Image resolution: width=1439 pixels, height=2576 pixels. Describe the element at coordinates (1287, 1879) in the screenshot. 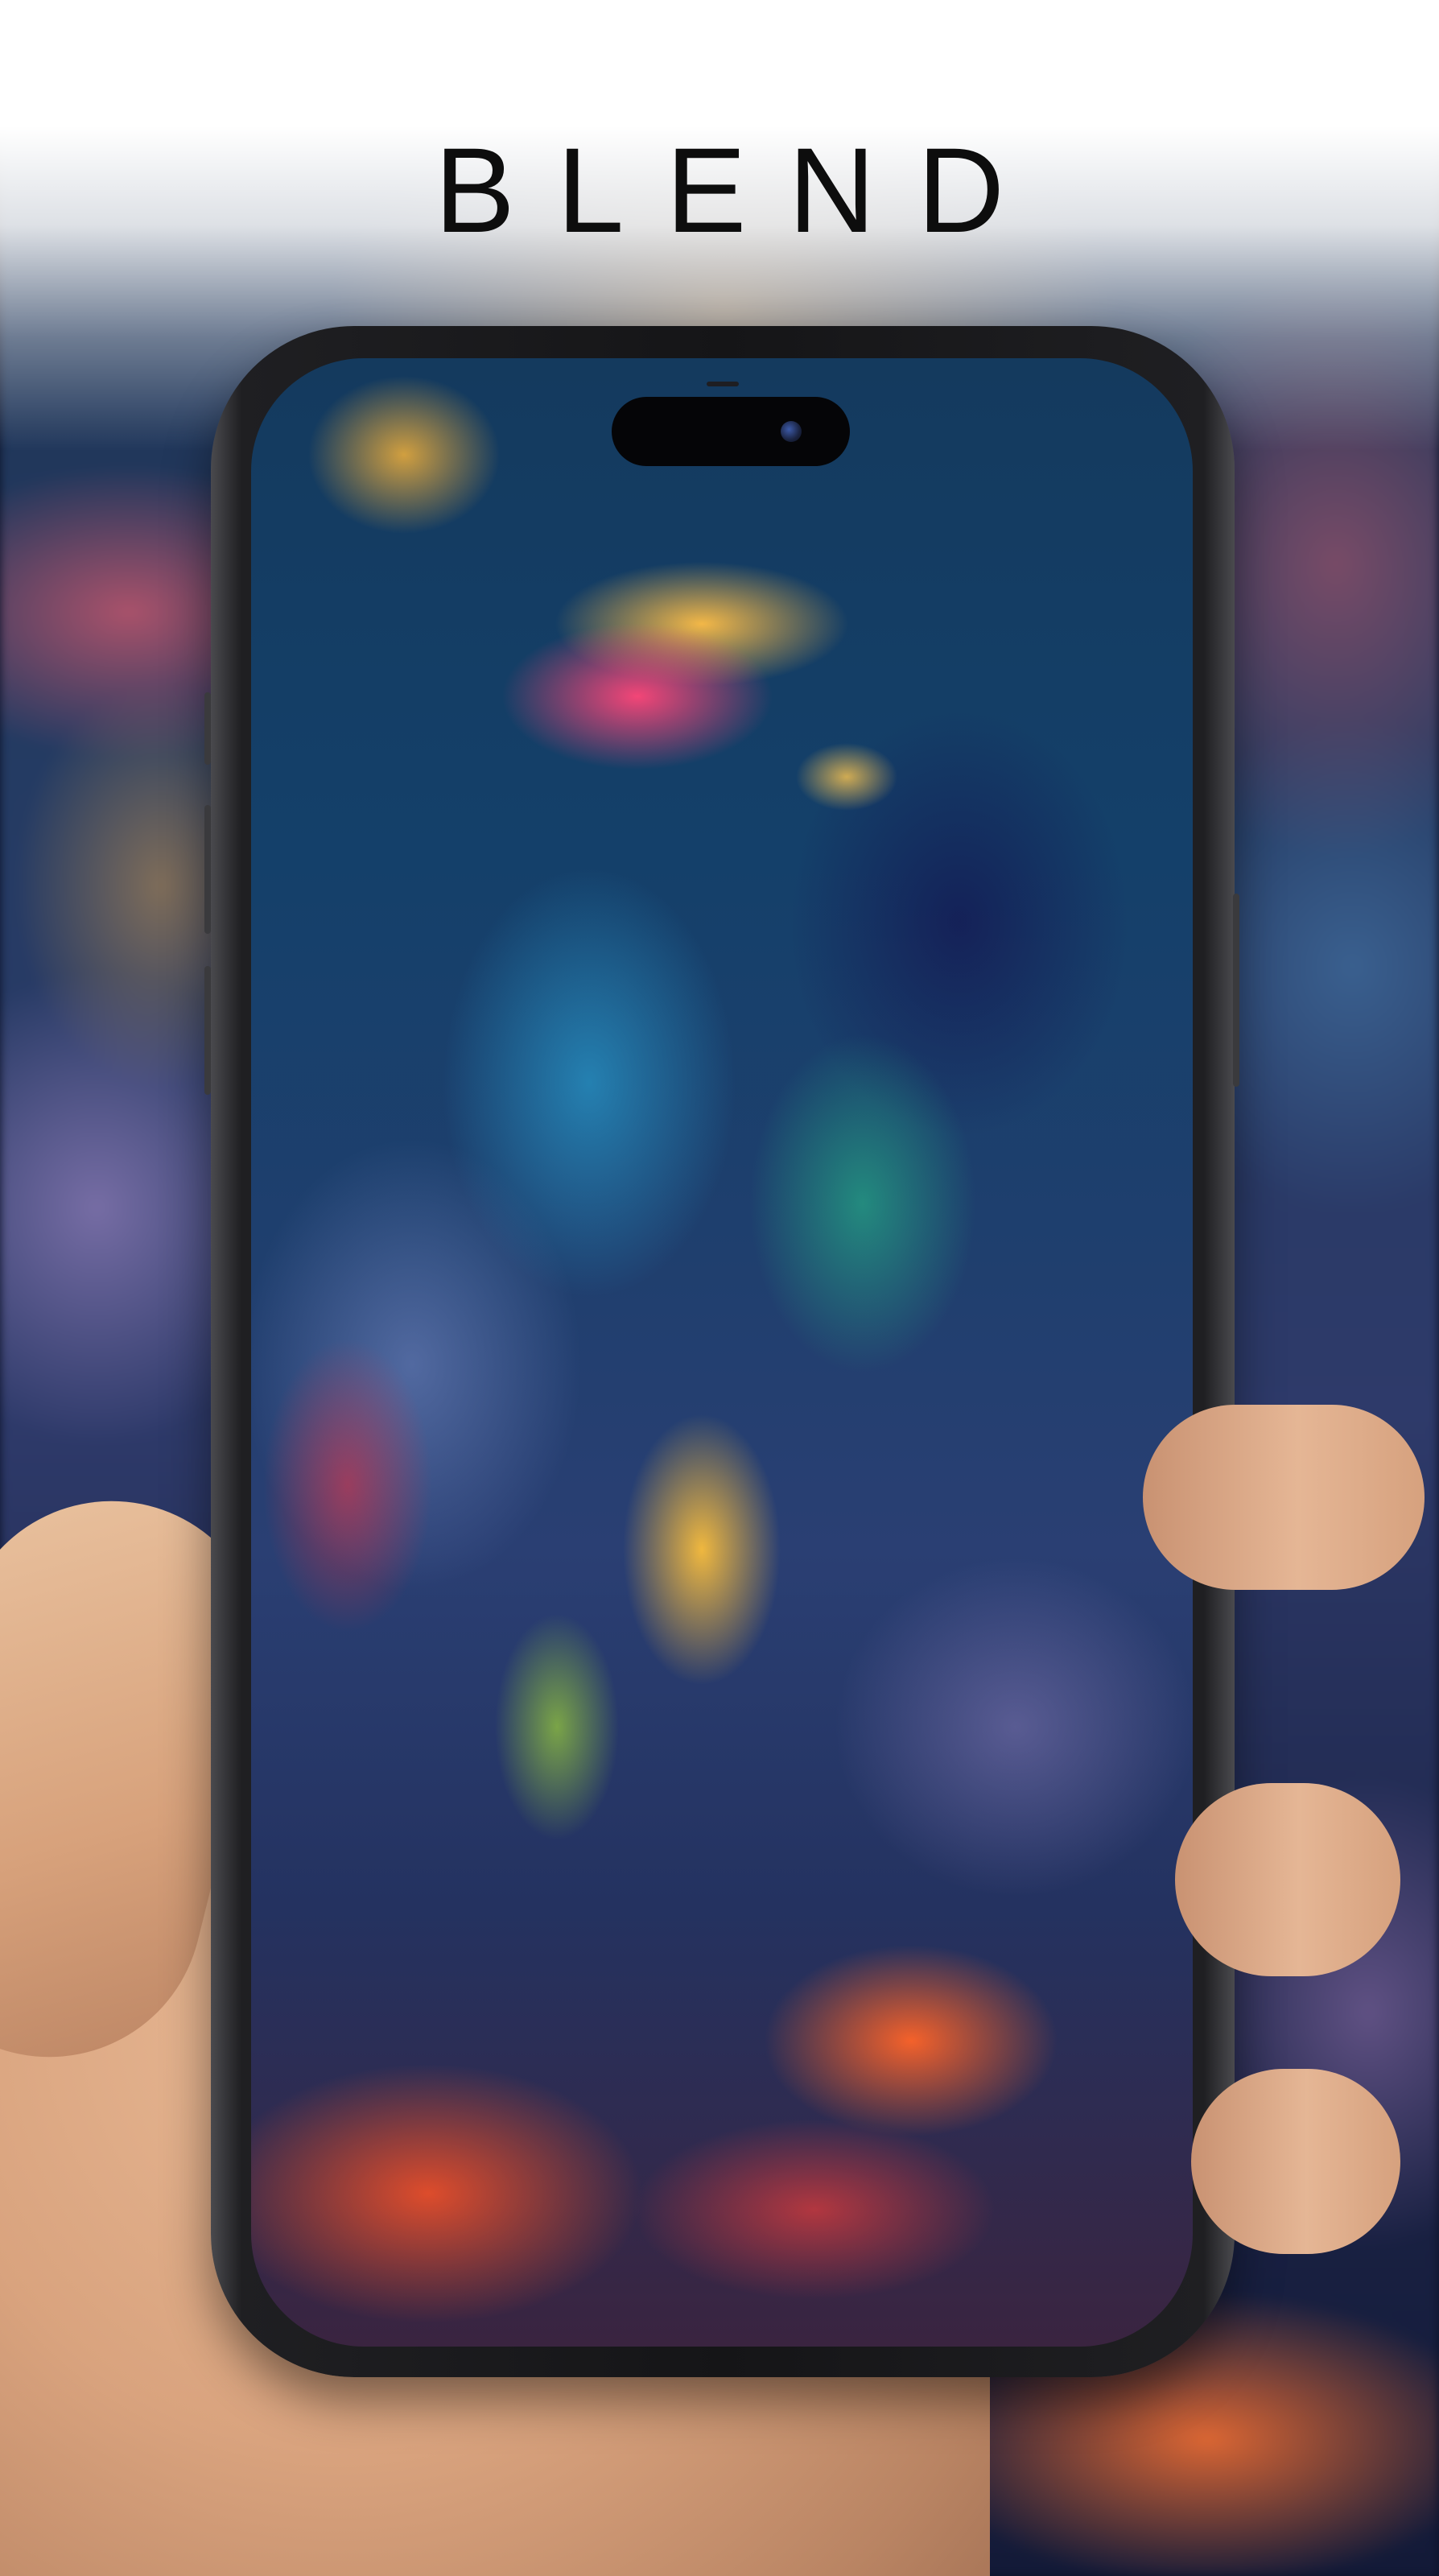

I see `hand-finger-middle` at that location.